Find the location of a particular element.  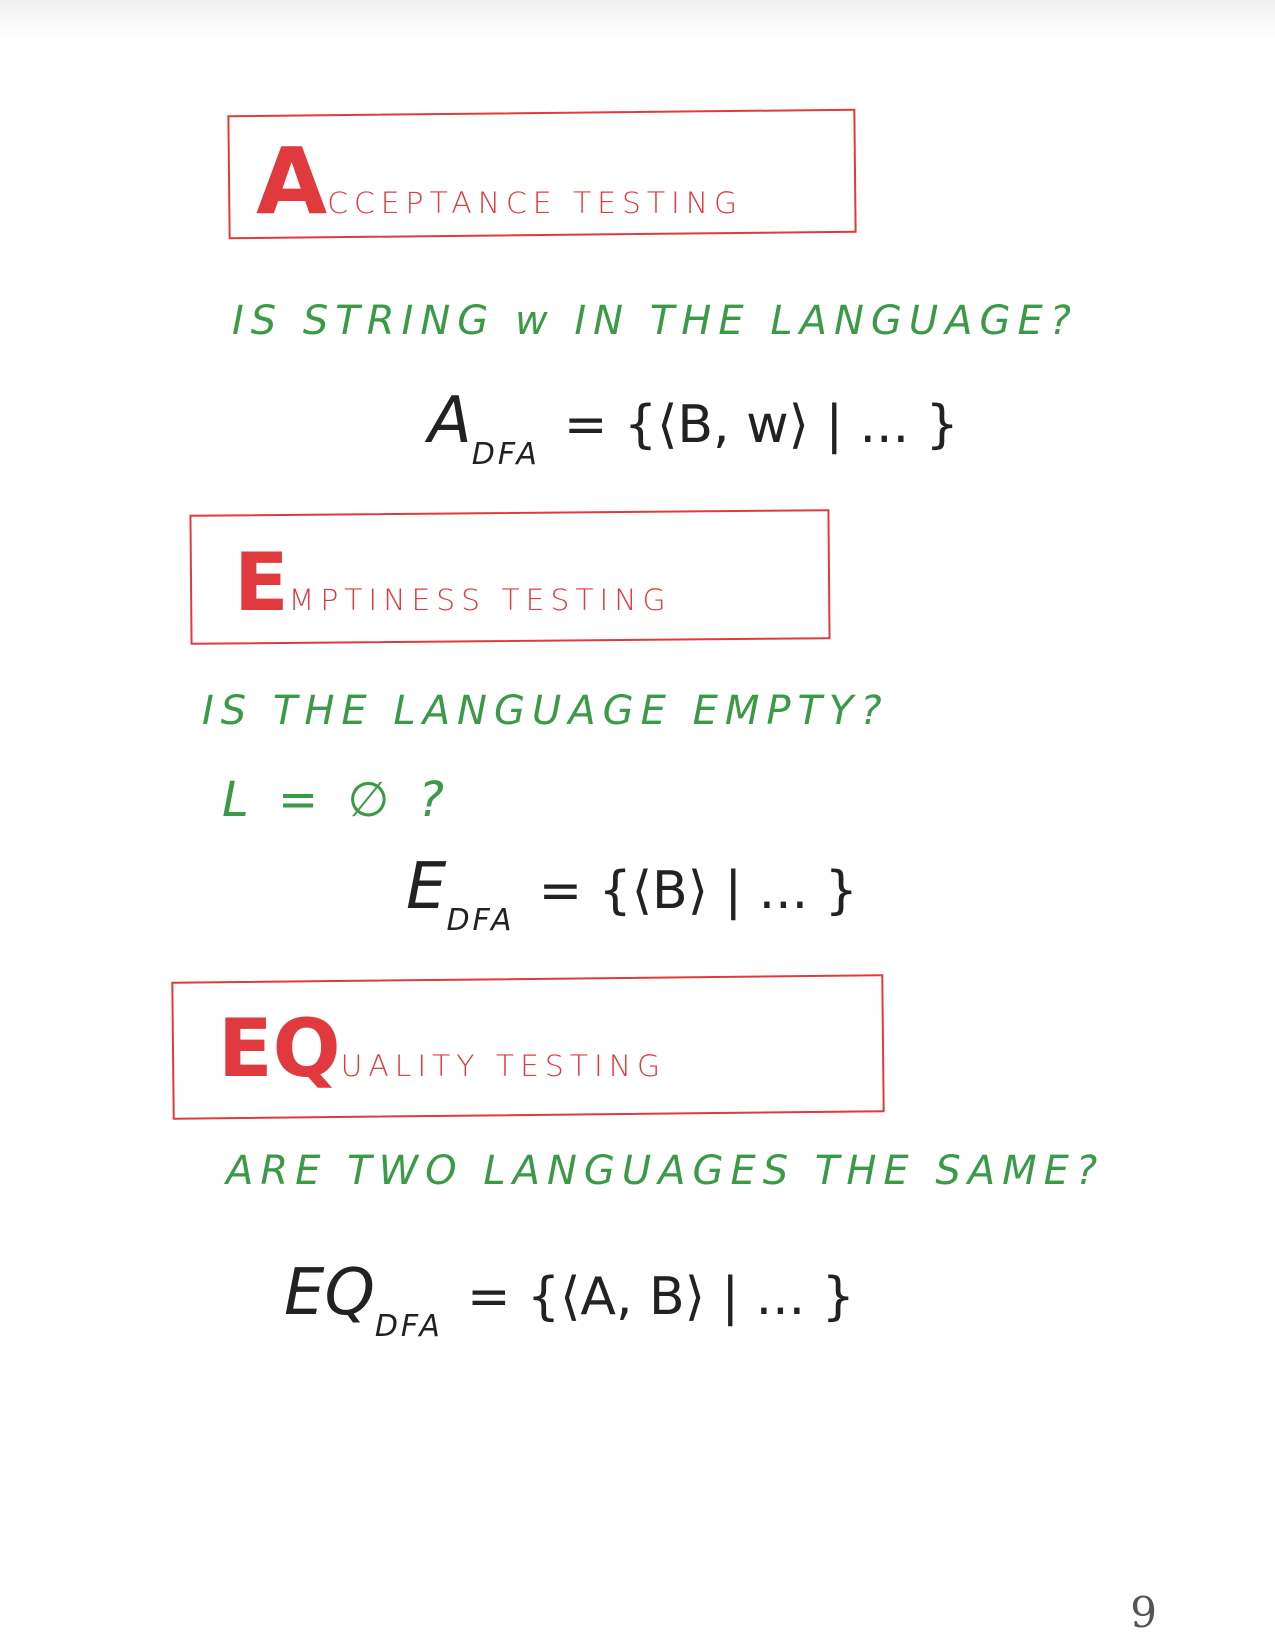

question-acceptance: IS STRING w IN THE LANGUAGE? is located at coordinates (655, 321).